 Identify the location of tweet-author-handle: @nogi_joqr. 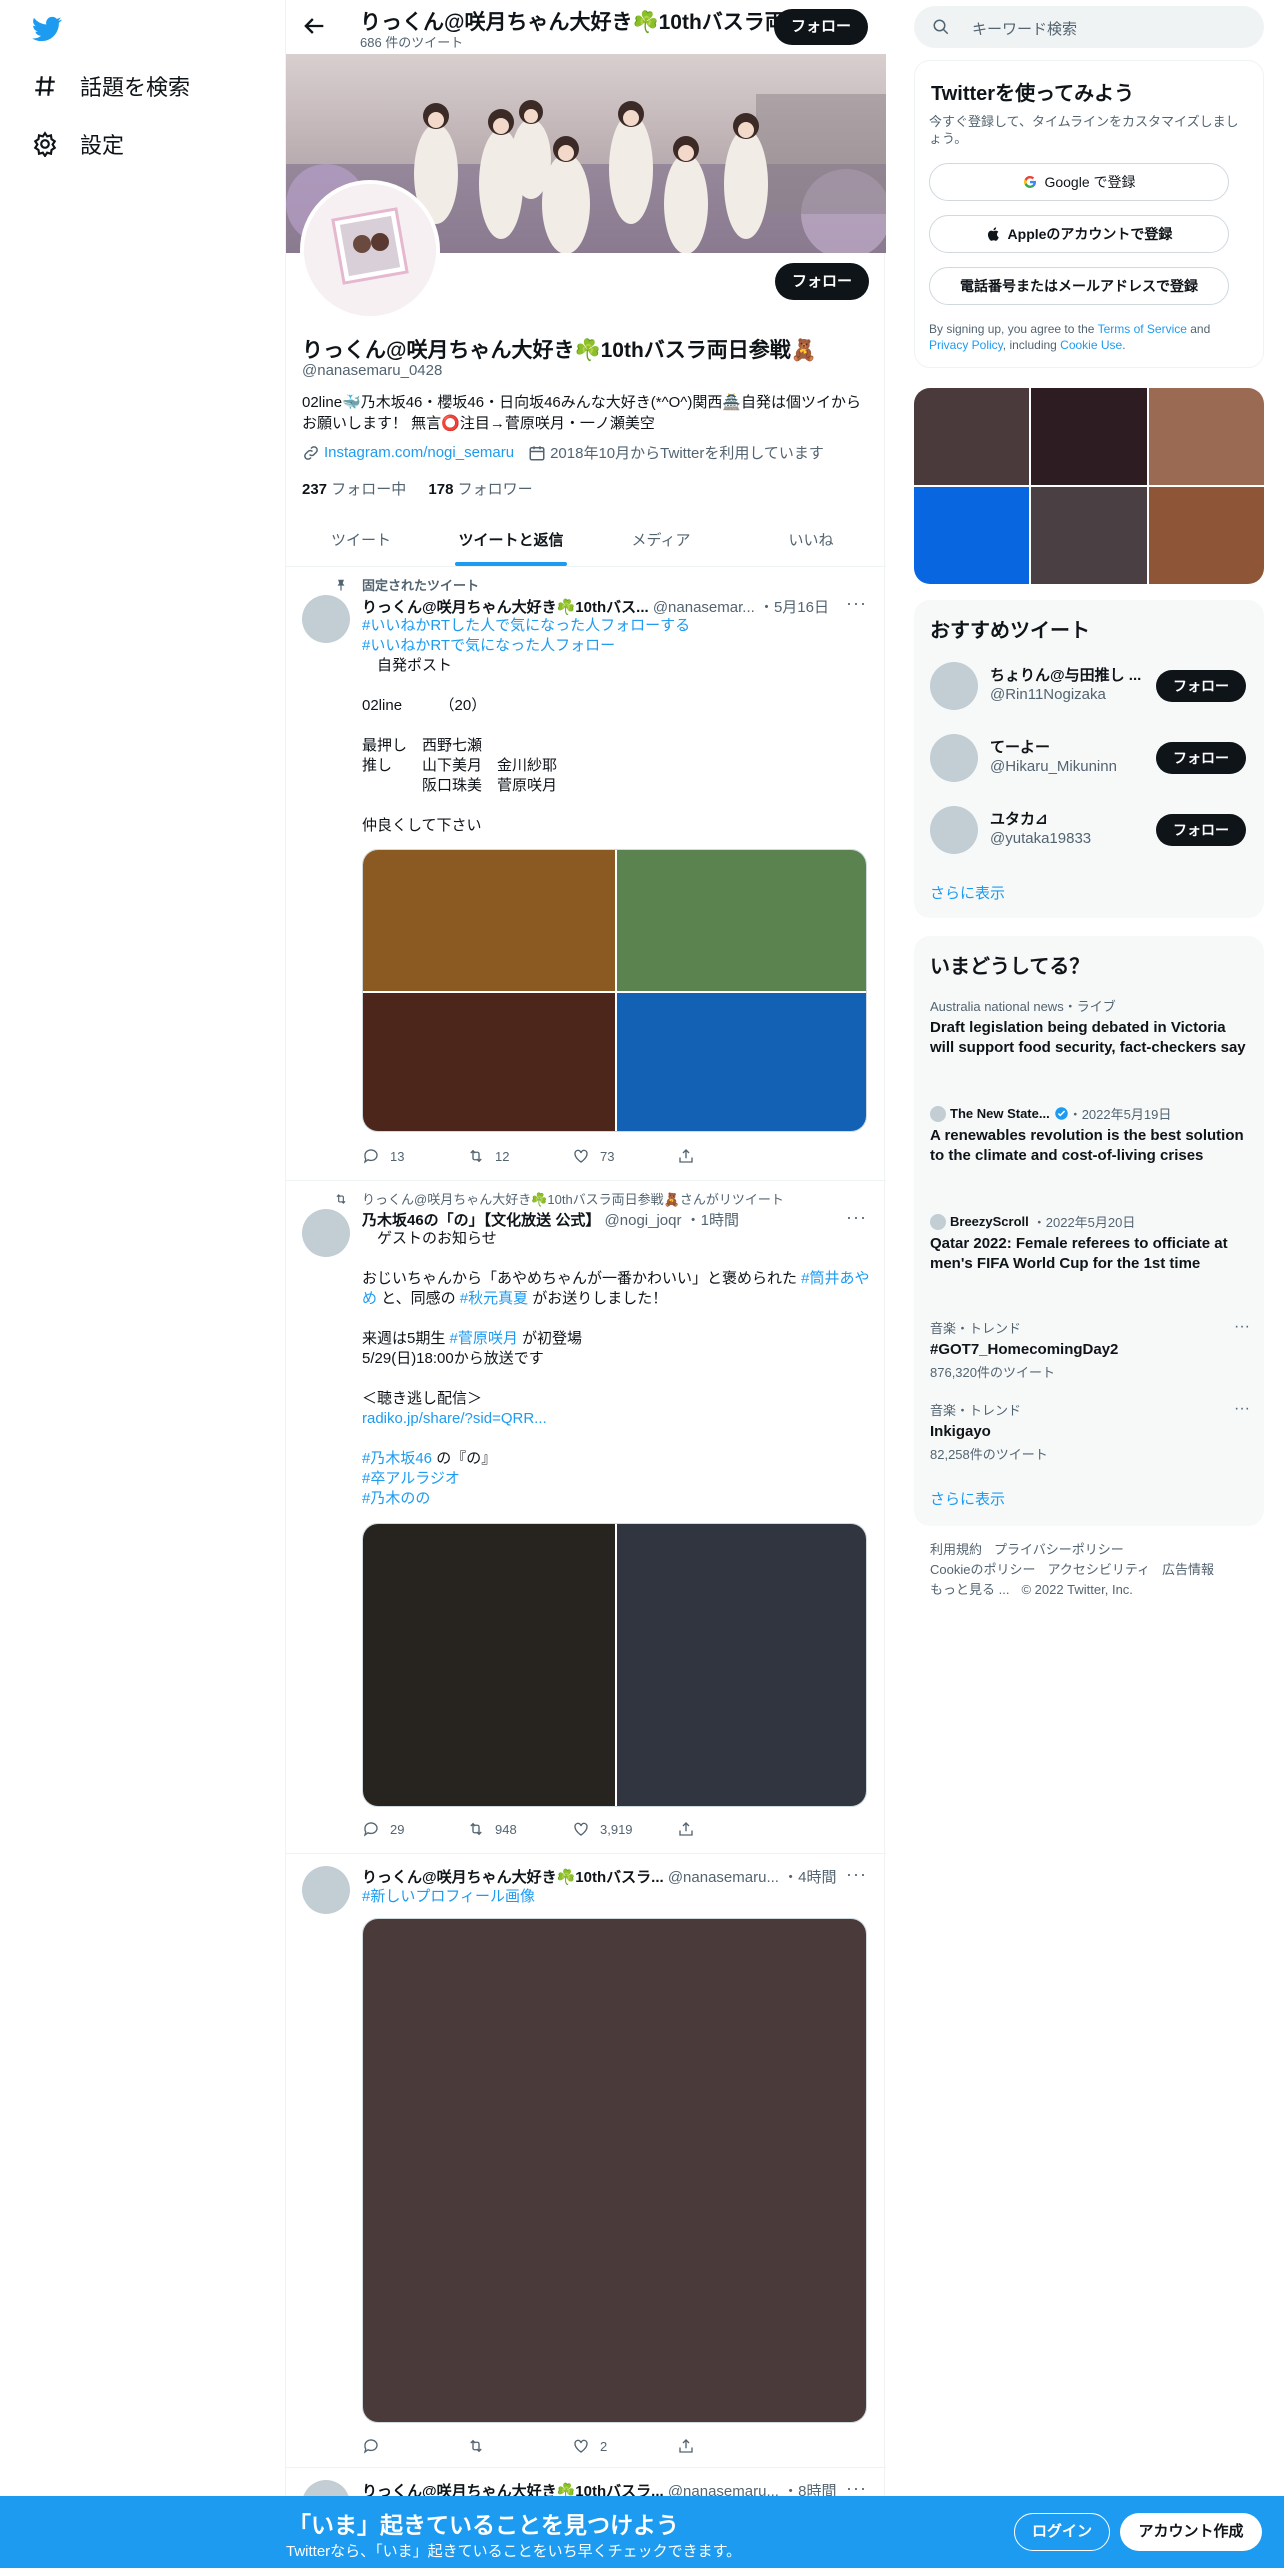
(643, 1220).